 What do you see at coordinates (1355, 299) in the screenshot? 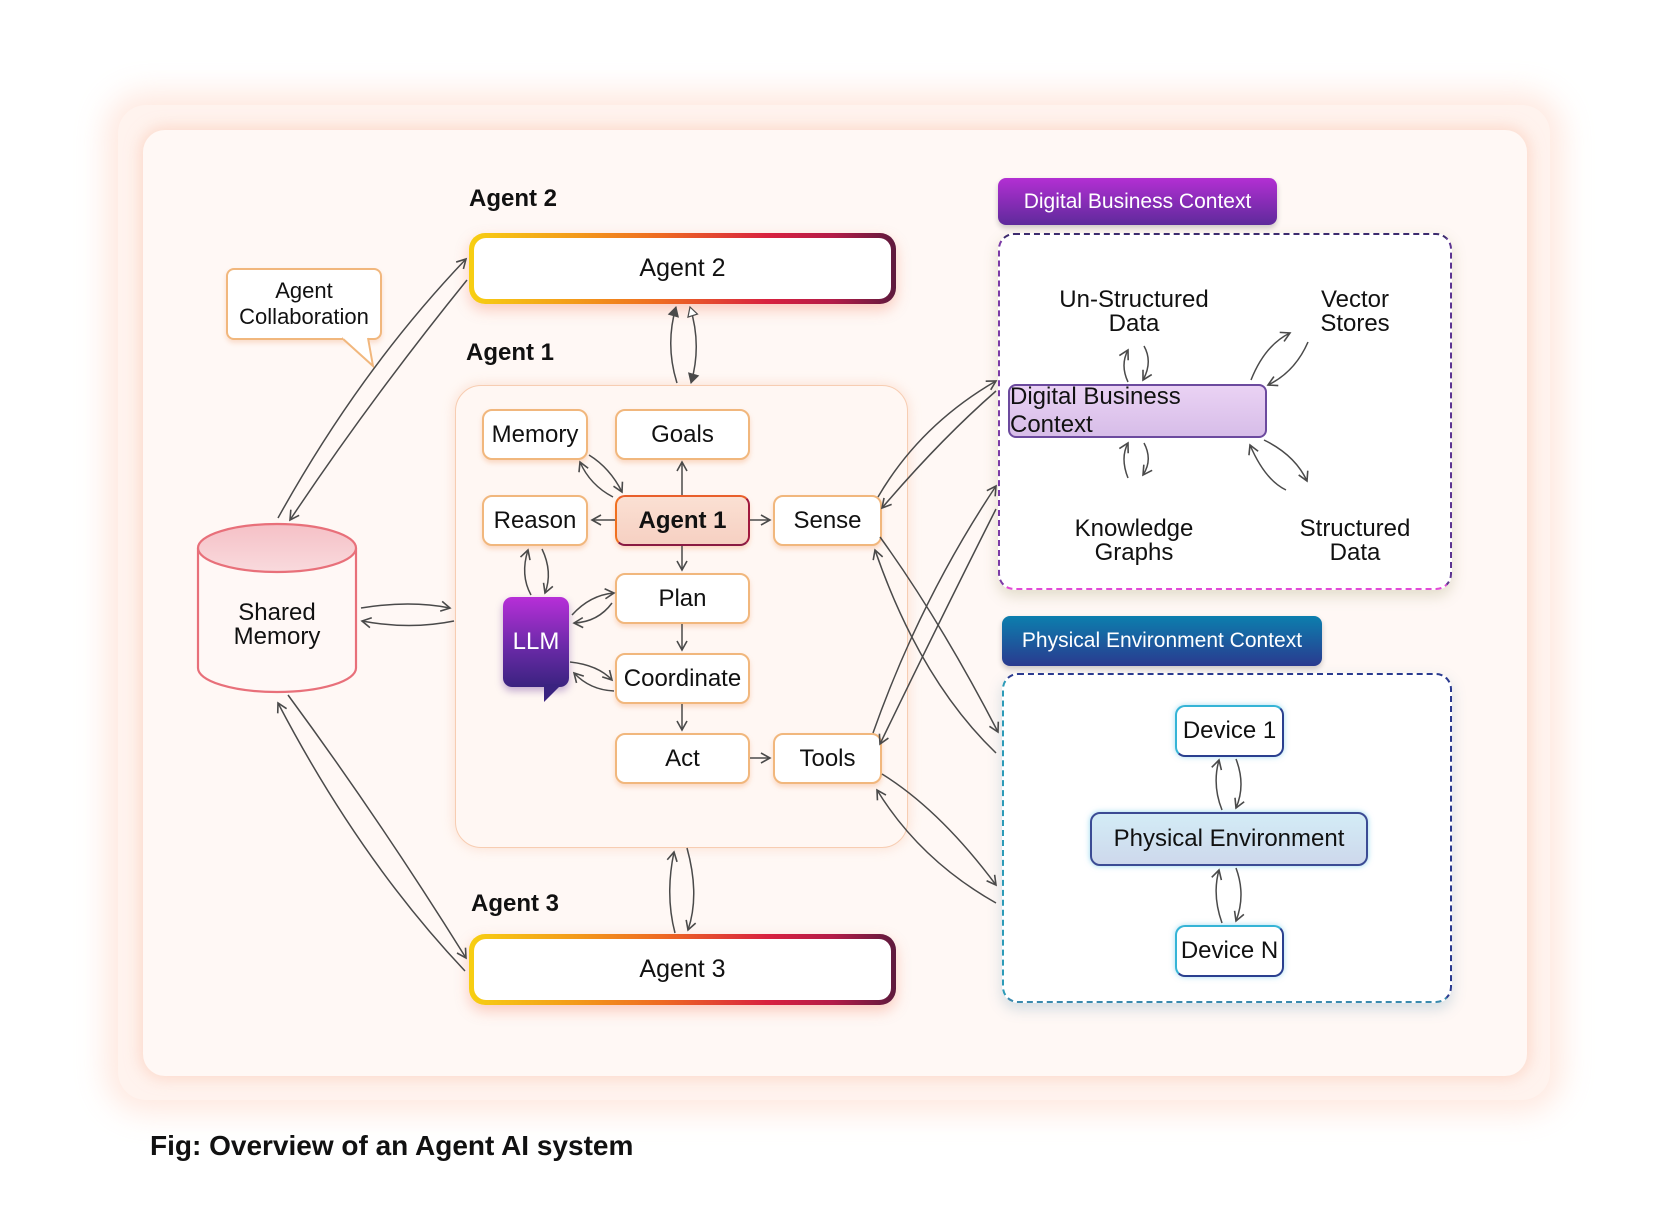
I see `vector-stores-line1: Vector` at bounding box center [1355, 299].